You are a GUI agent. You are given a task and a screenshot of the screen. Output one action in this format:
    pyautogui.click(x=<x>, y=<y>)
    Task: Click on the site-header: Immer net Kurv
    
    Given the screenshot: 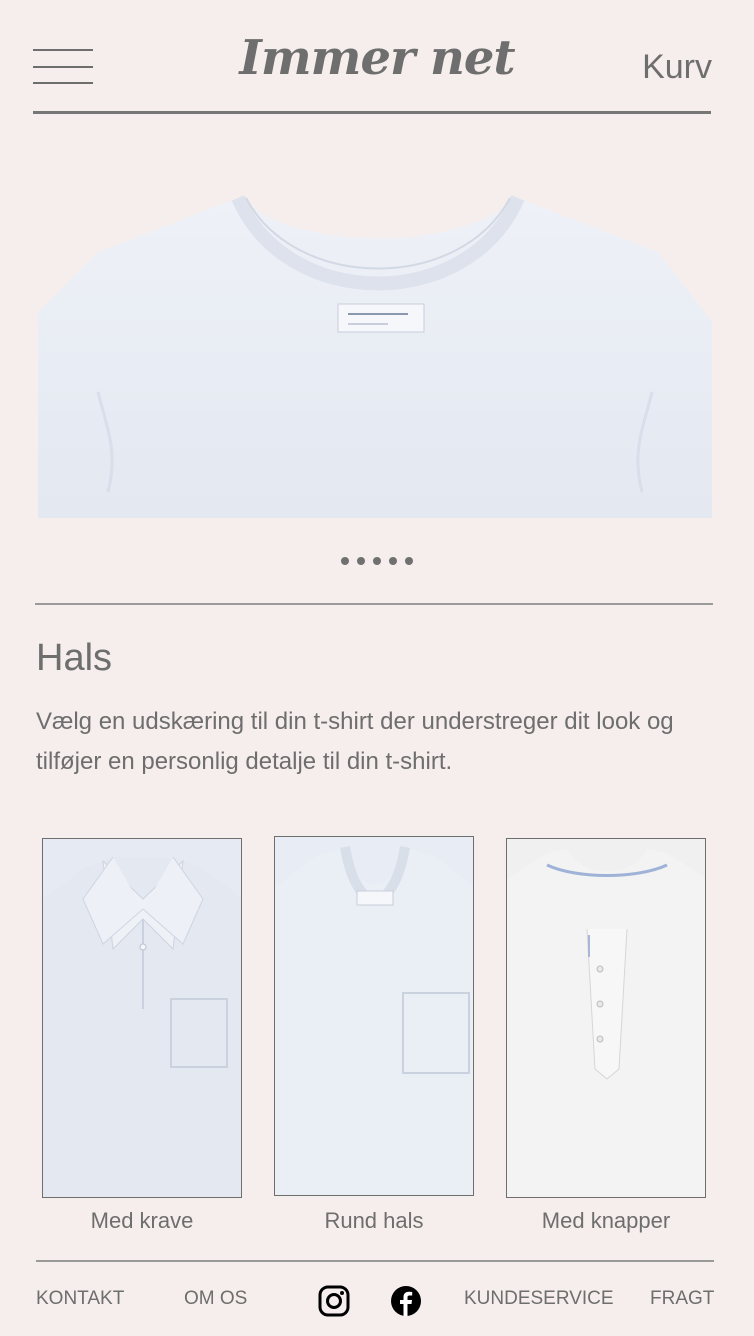 What is the action you would take?
    pyautogui.click(x=377, y=58)
    